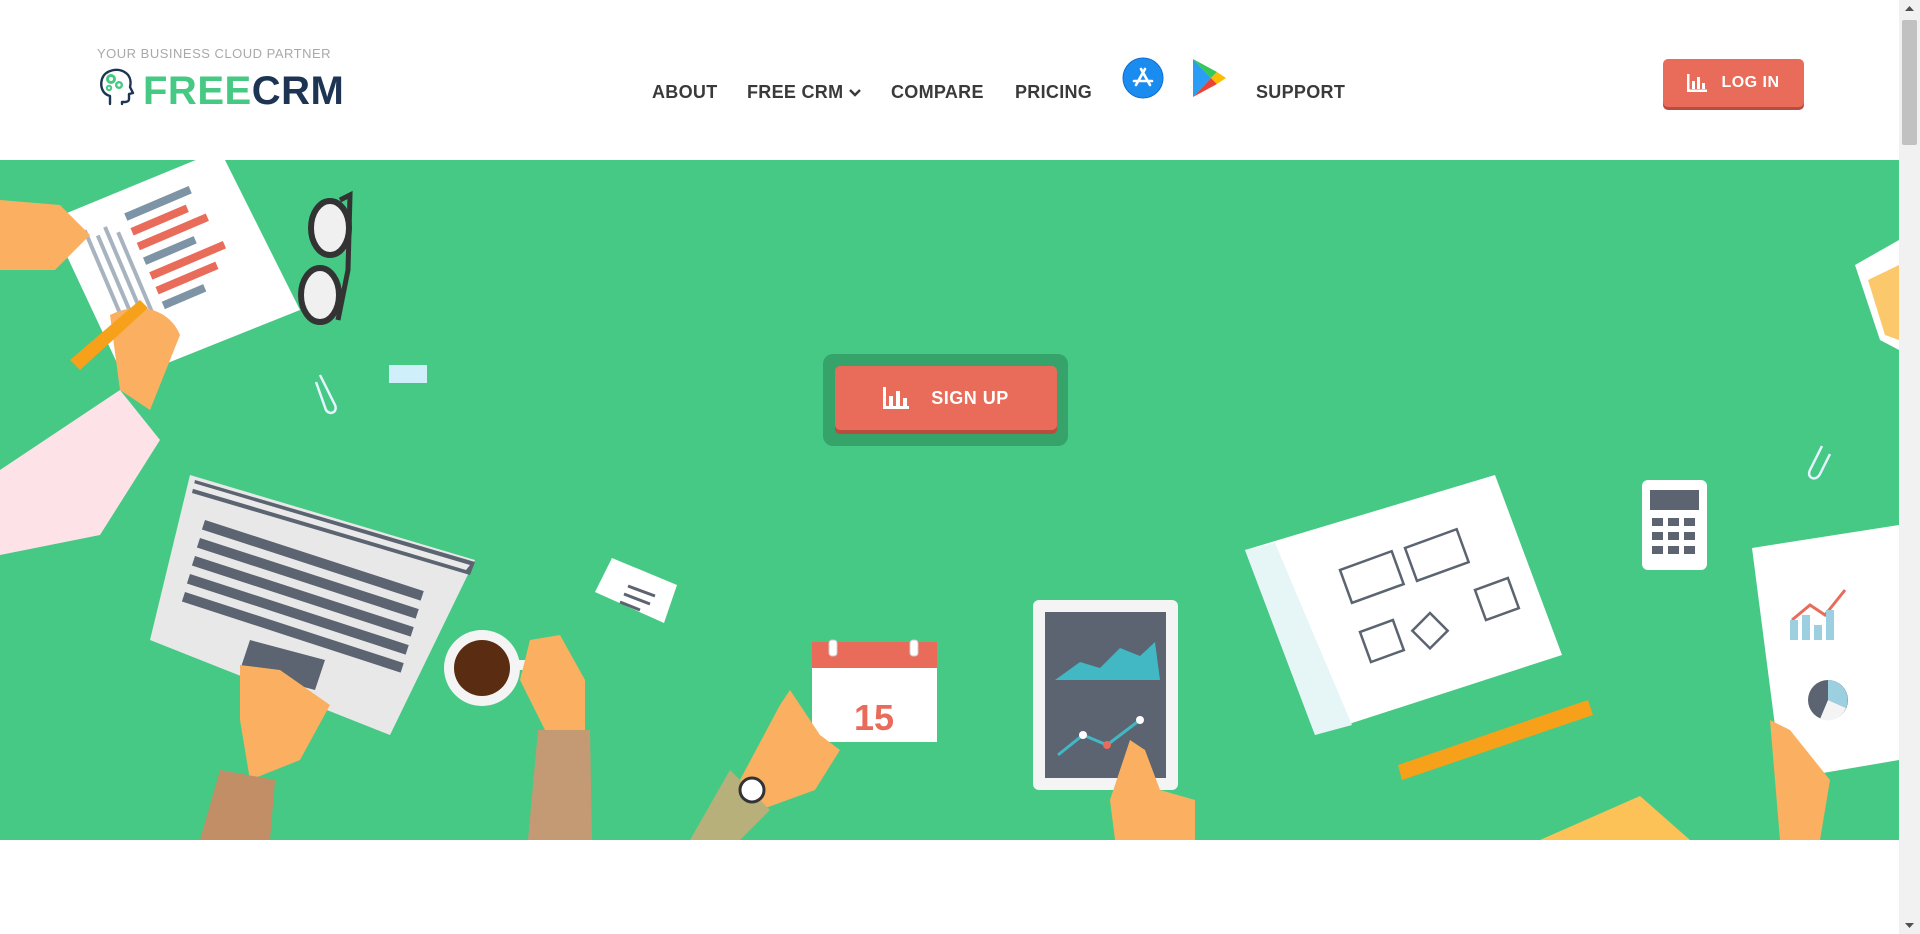  Describe the element at coordinates (1909, 467) in the screenshot. I see `scrollbar` at that location.